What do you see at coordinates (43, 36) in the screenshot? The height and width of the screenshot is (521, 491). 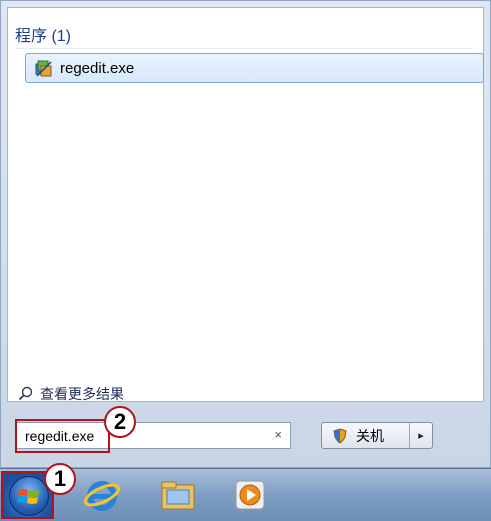 I see `programs-group-header: 程序 (1)` at bounding box center [43, 36].